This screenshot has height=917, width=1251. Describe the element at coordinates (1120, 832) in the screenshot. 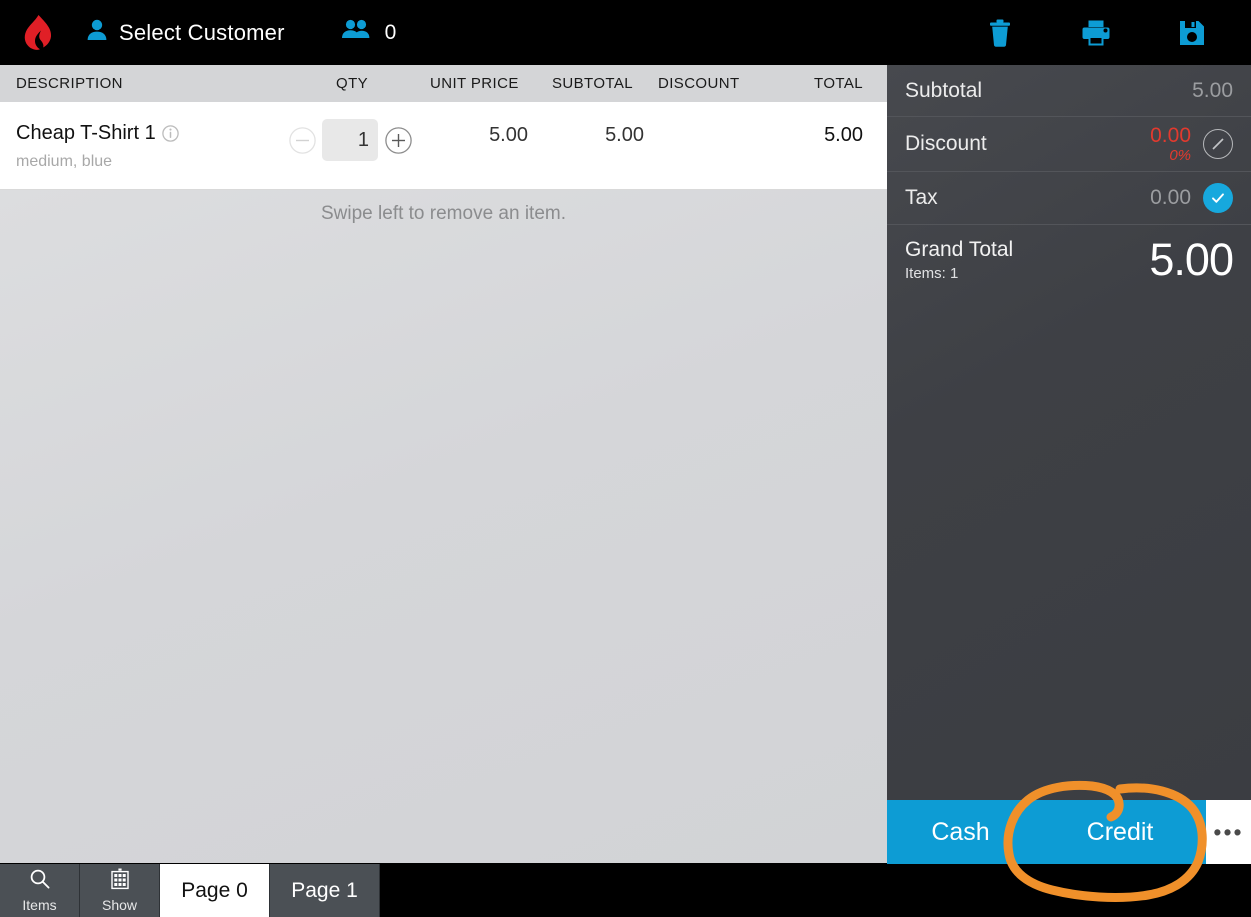

I see `credit-button: Credit` at that location.